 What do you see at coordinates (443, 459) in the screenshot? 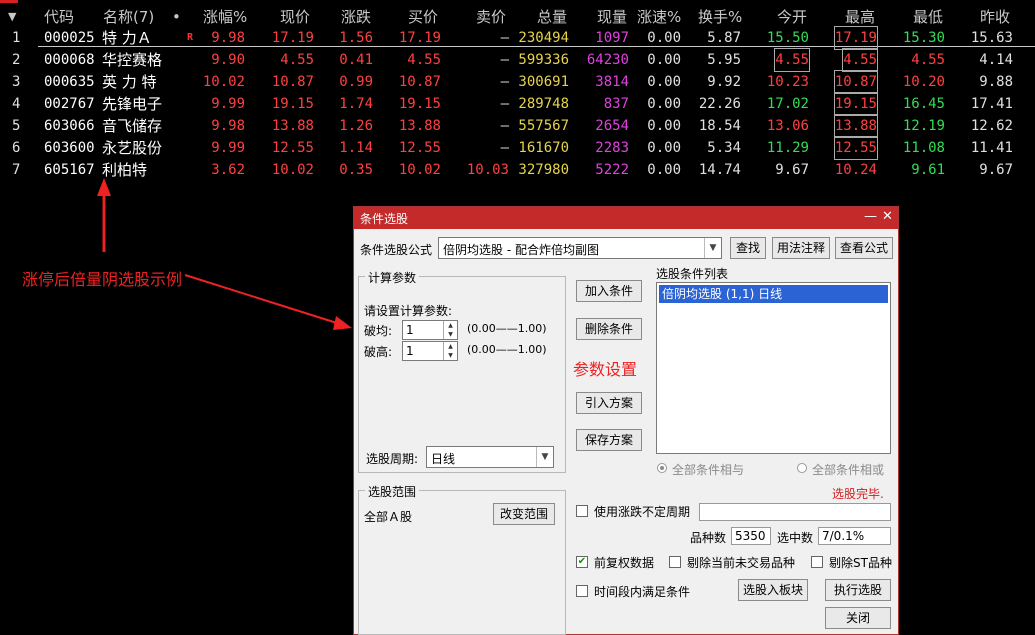
I see `period-value: 日线` at bounding box center [443, 459].